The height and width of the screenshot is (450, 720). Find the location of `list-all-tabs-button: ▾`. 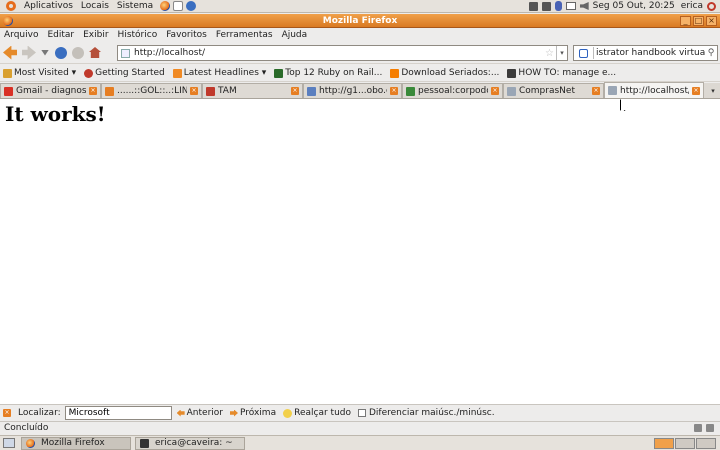

list-all-tabs-button: ▾ is located at coordinates (713, 90).